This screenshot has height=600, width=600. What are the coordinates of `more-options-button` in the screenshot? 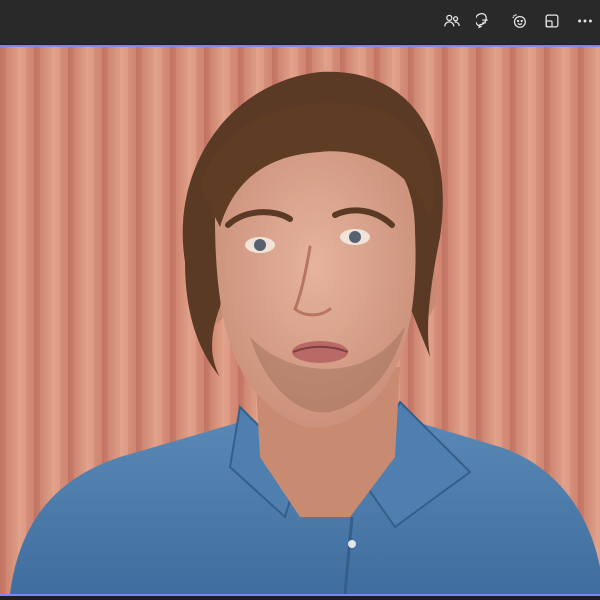 It's located at (585, 21).